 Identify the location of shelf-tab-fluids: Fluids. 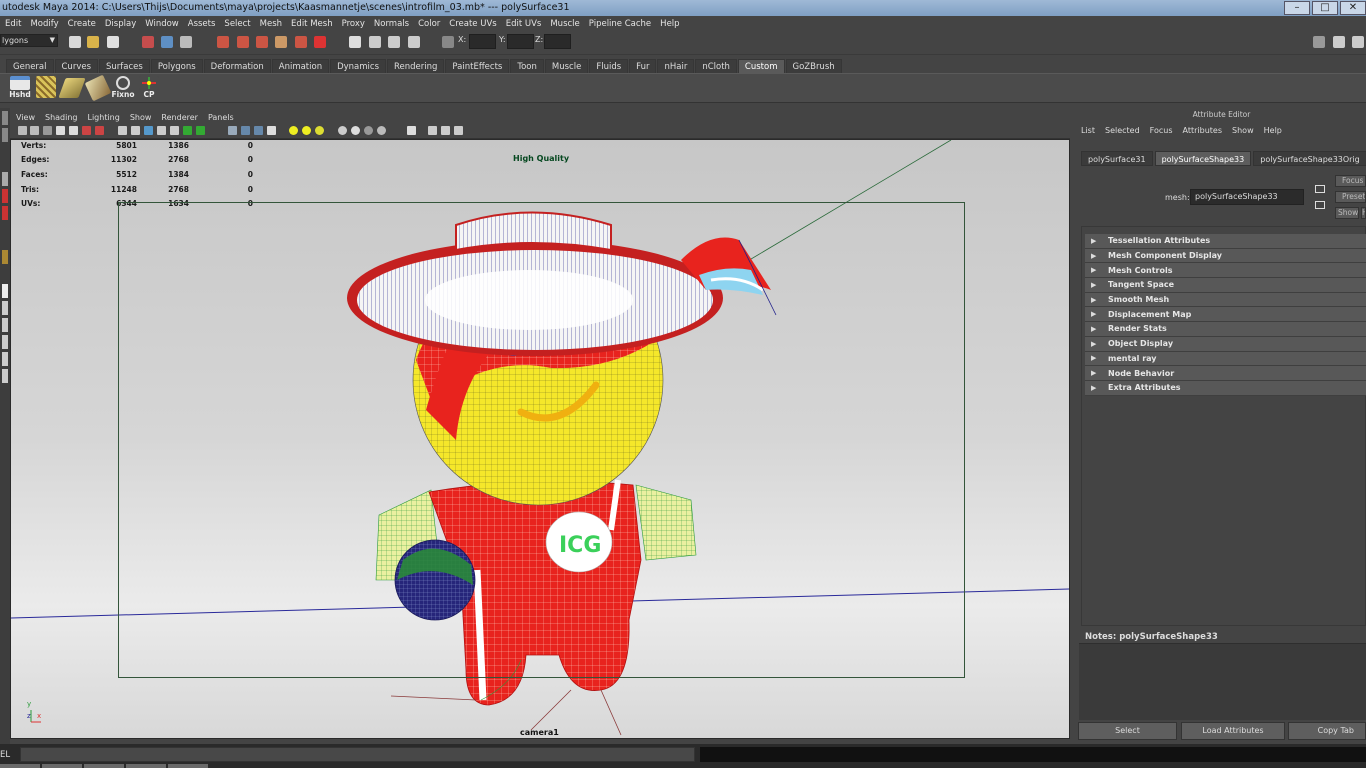
(609, 66).